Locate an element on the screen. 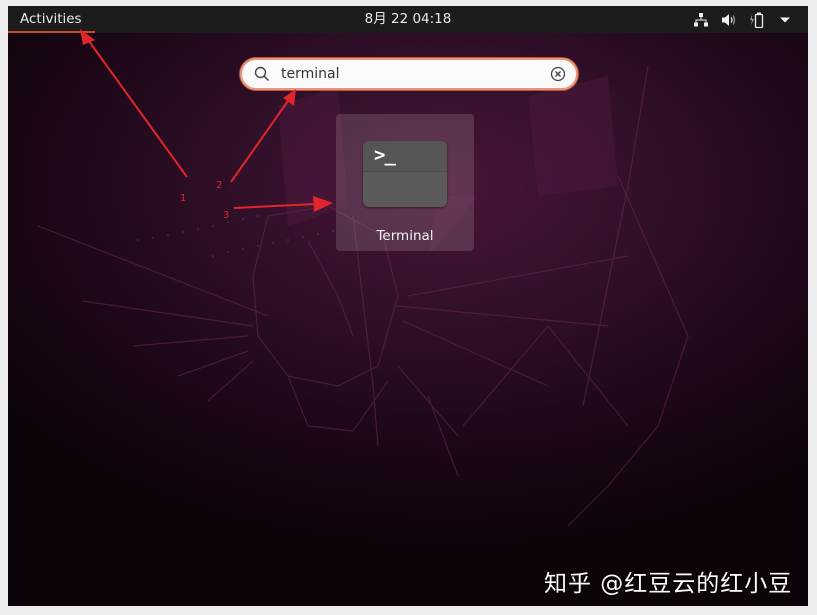  system-tray is located at coordinates (743, 19).